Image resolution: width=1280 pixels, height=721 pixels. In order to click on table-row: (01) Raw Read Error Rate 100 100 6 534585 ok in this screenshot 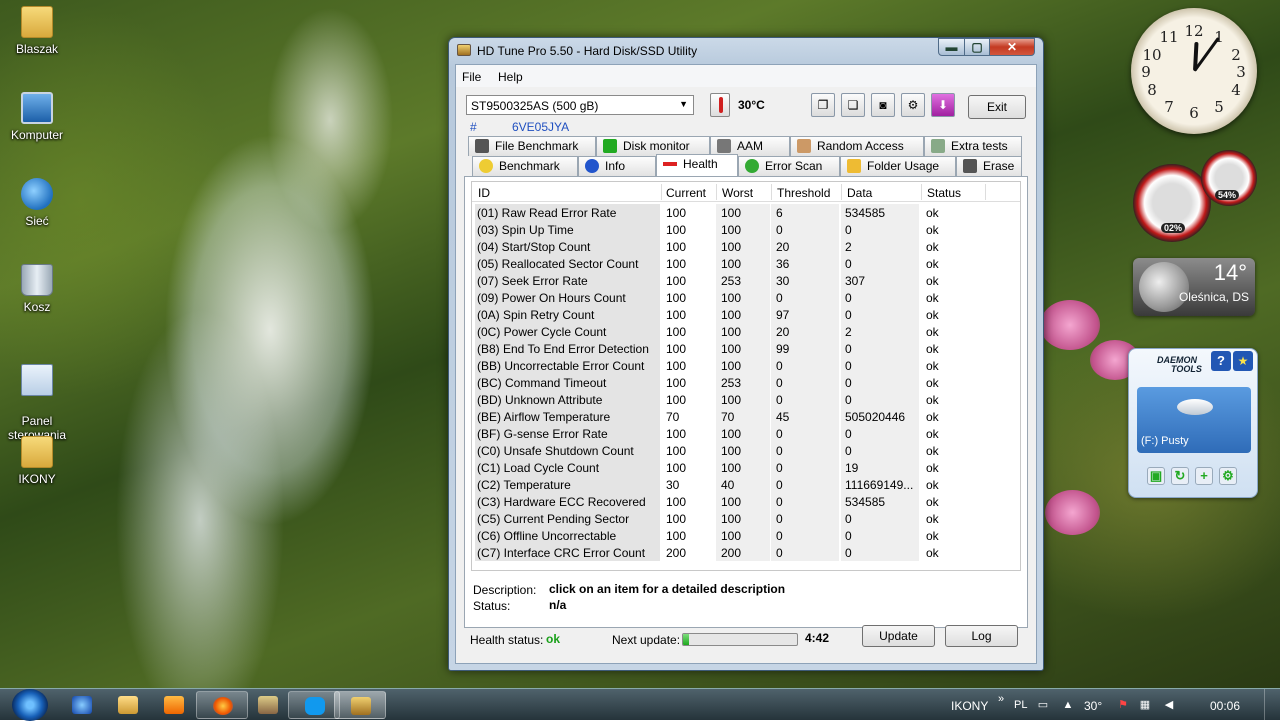, I will do `click(747, 212)`.